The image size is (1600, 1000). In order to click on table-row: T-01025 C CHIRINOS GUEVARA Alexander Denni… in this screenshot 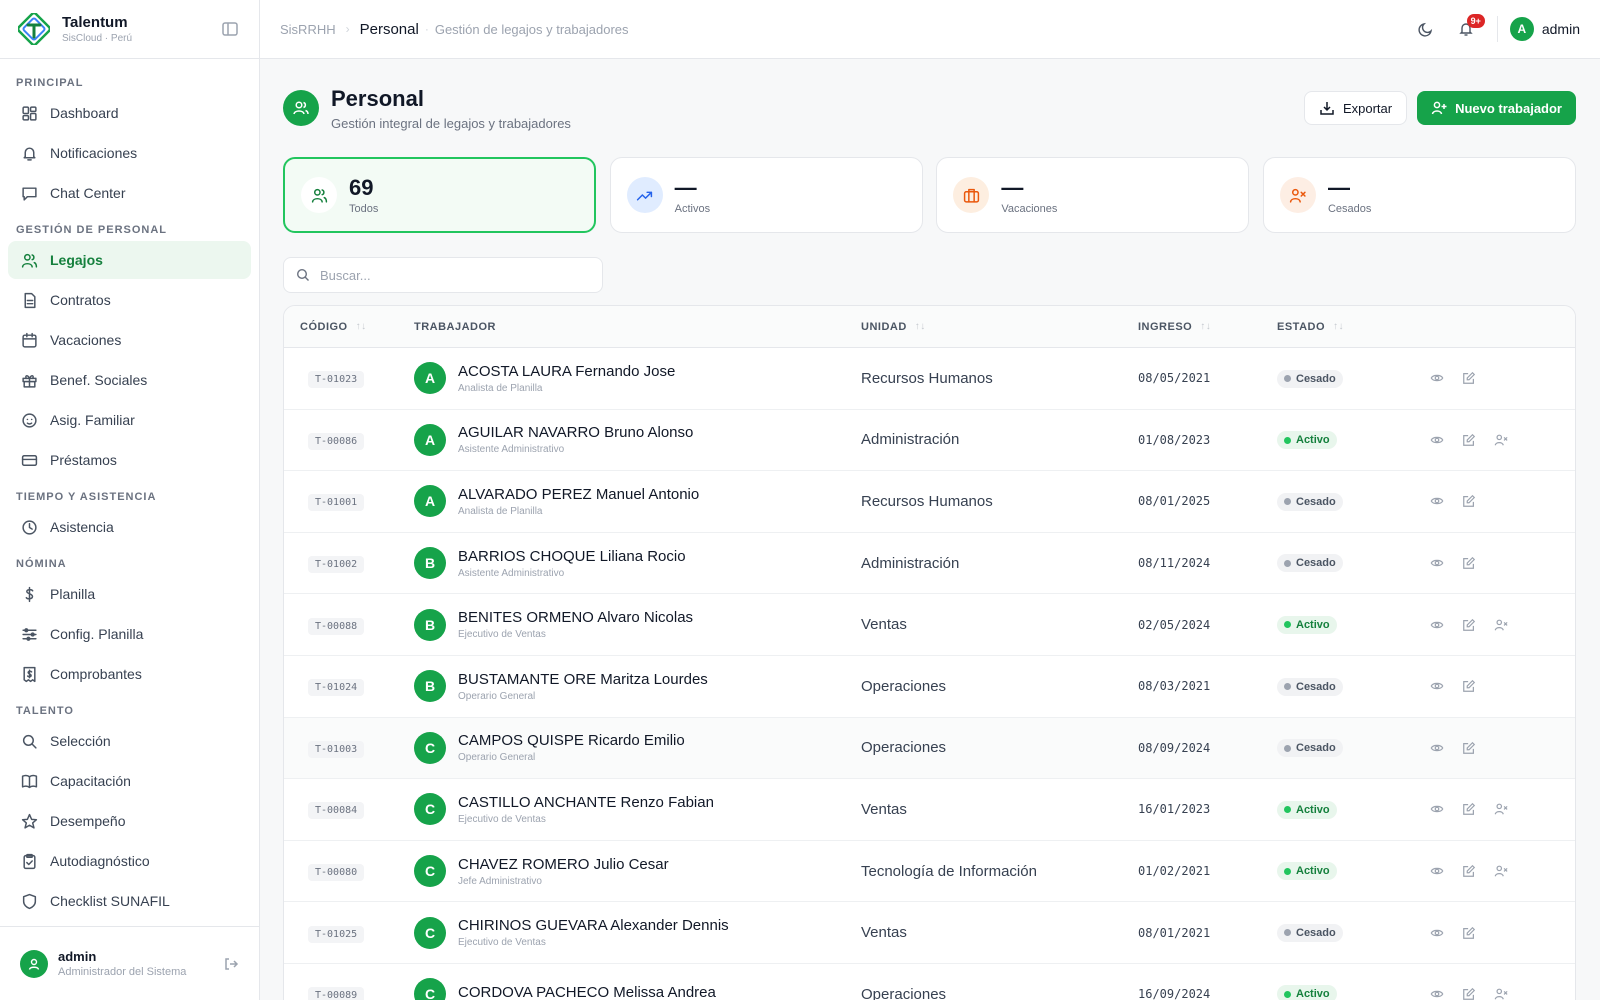, I will do `click(929, 933)`.